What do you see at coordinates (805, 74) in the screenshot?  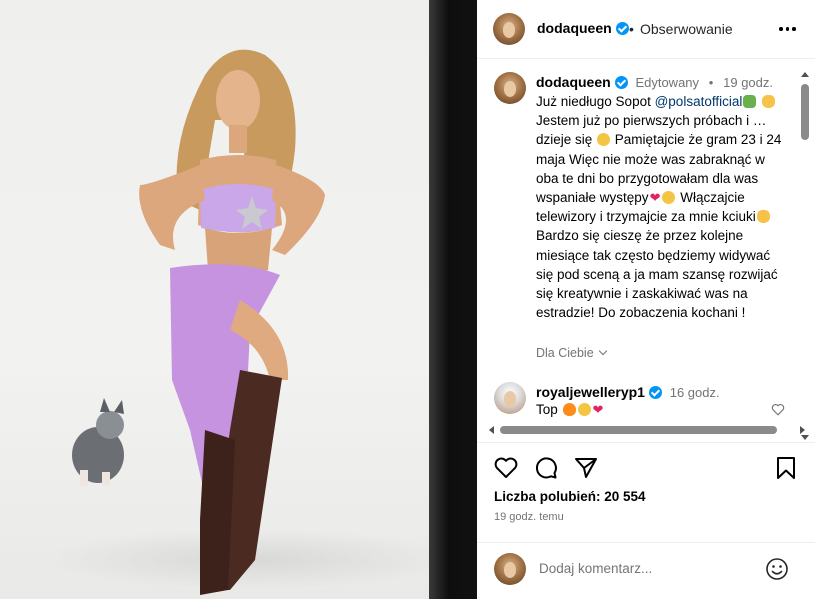 I see `scroll-up-arrow-icon` at bounding box center [805, 74].